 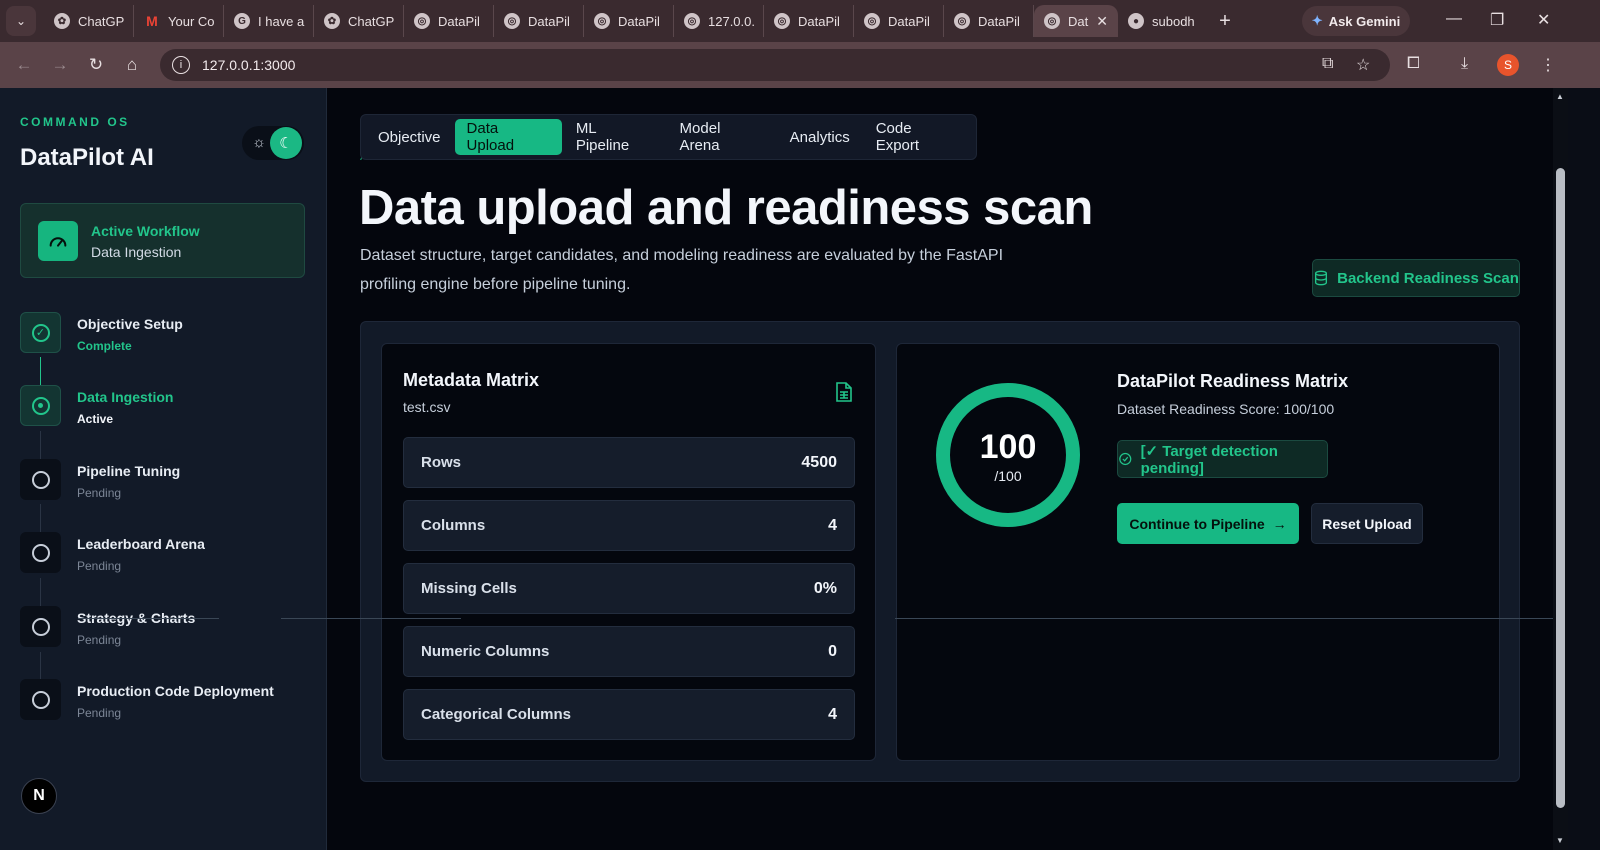 I want to click on tab-title: subodh, so click(x=1173, y=21).